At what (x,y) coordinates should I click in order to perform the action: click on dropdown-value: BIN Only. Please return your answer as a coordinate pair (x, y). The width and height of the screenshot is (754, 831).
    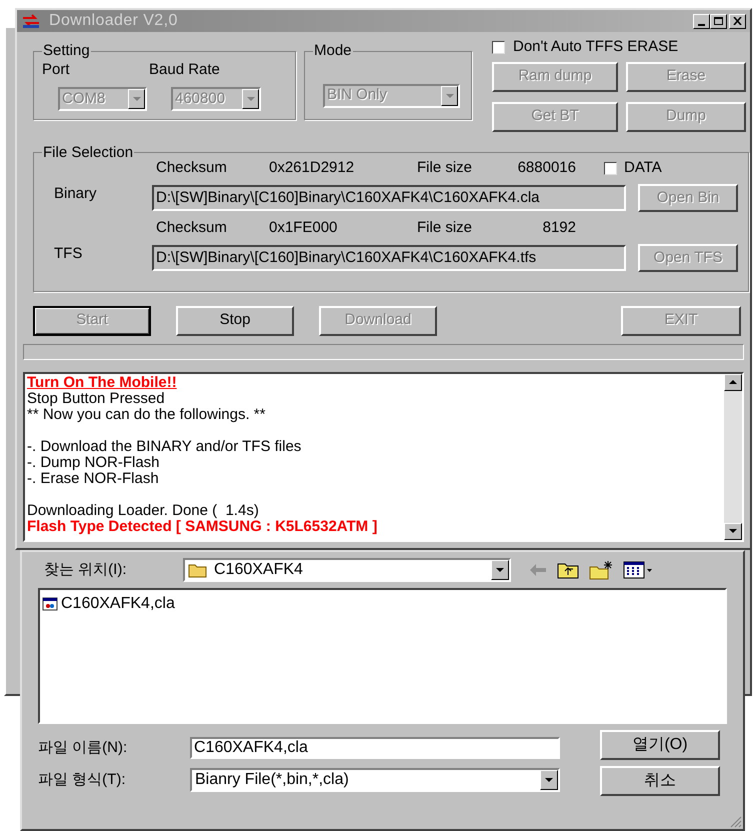
    Looking at the image, I should click on (357, 95).